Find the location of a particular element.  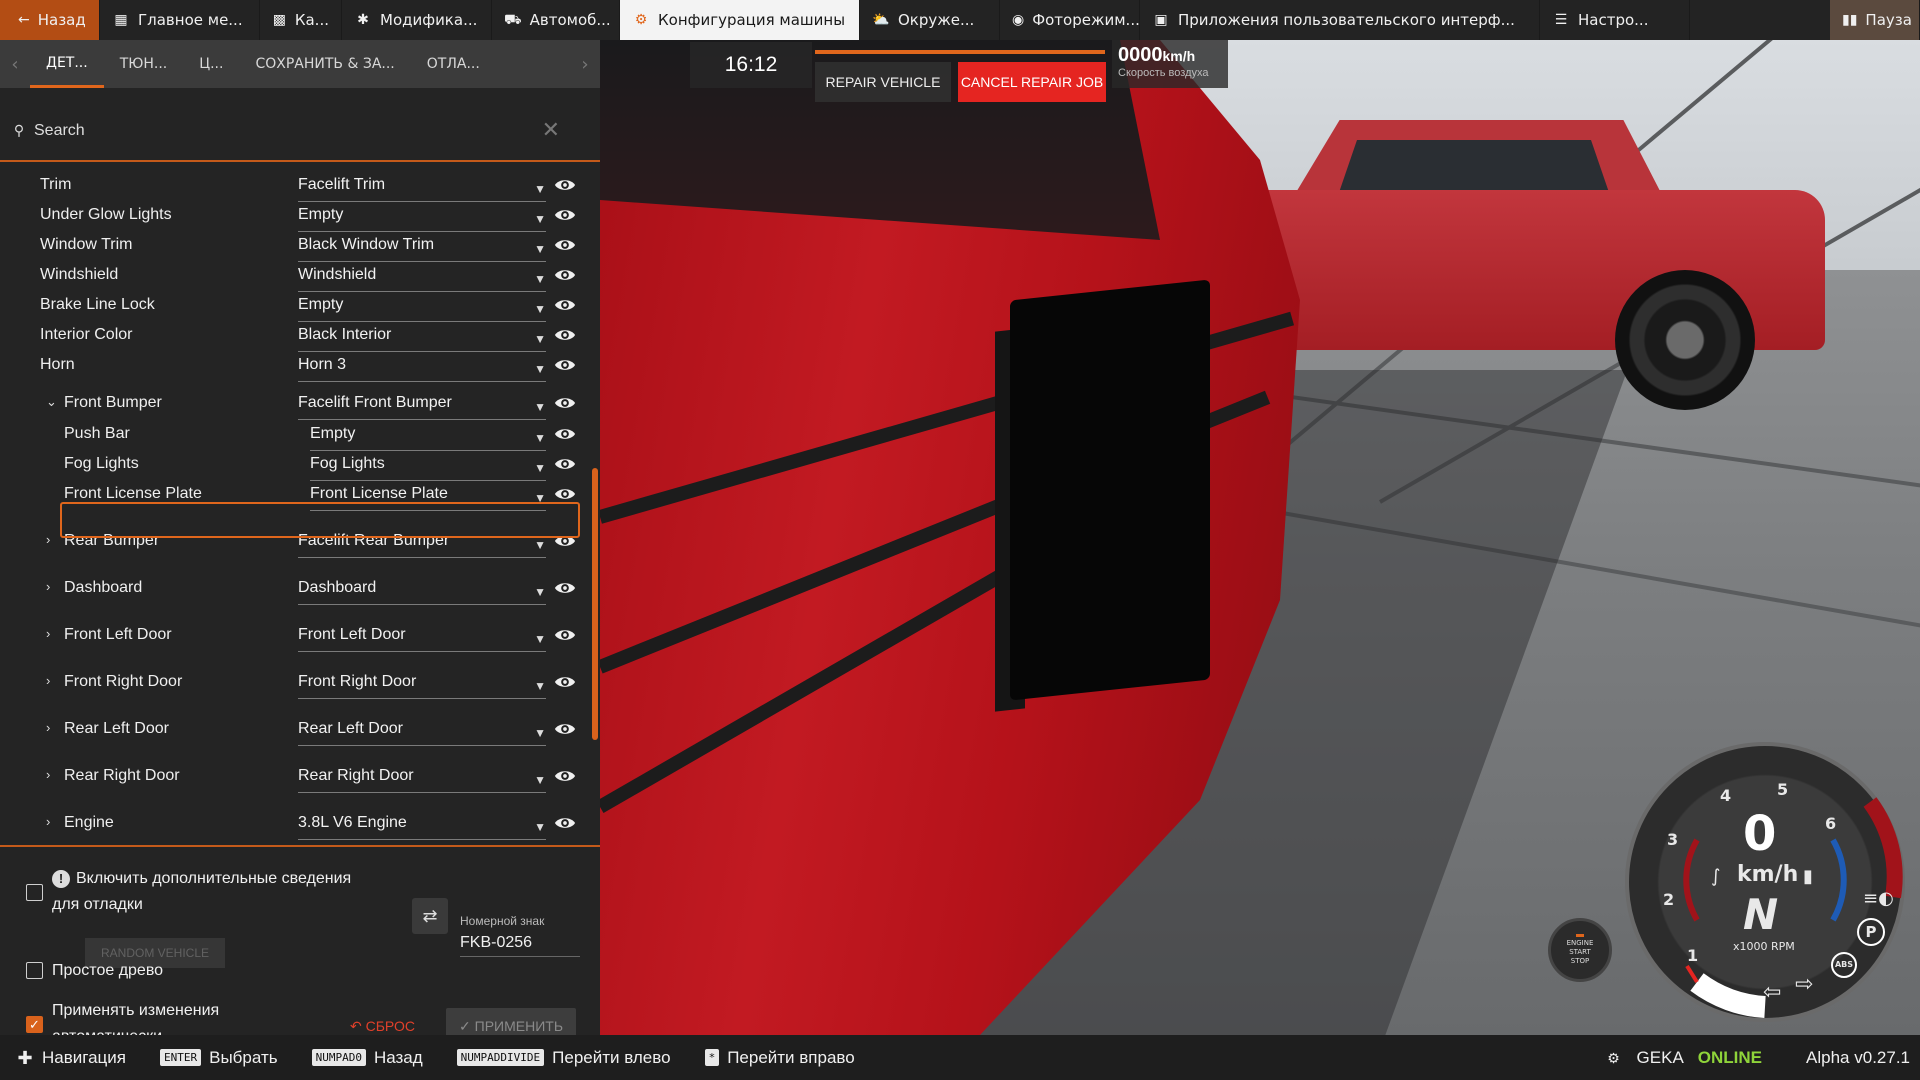

part-row-brake-line-lock: Brake Line Lock Empty ▼ is located at coordinates (300, 307).